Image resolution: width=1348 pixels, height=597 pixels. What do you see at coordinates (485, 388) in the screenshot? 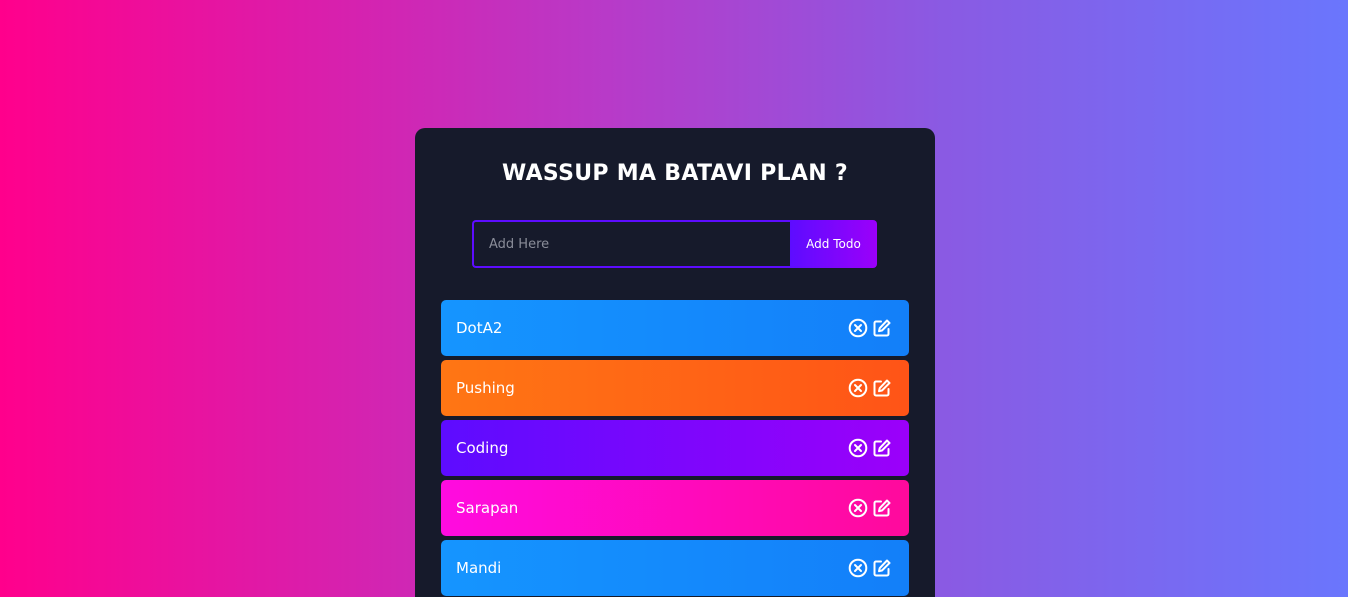
I see `todo-item-text: Pushing` at bounding box center [485, 388].